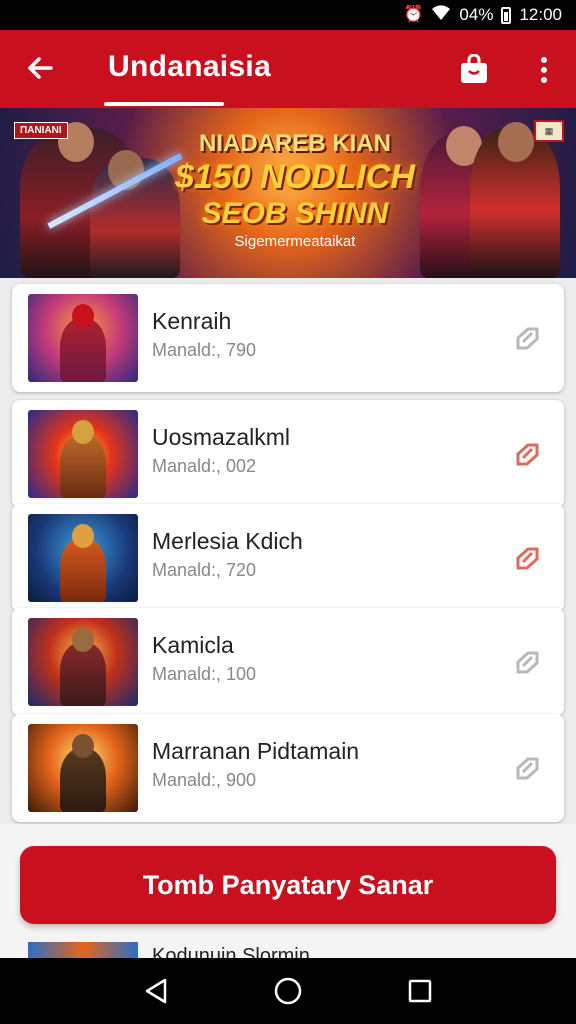 The image size is (576, 1024). I want to click on system-nav-bar, so click(288, 991).